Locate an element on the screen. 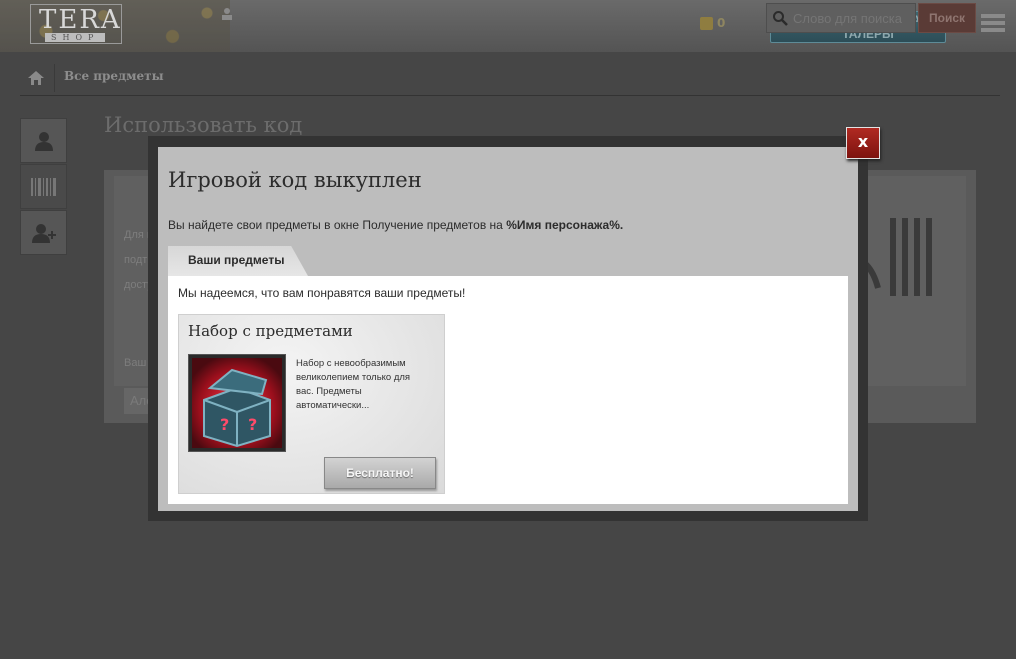  logo-text: TERA is located at coordinates (80, 20).